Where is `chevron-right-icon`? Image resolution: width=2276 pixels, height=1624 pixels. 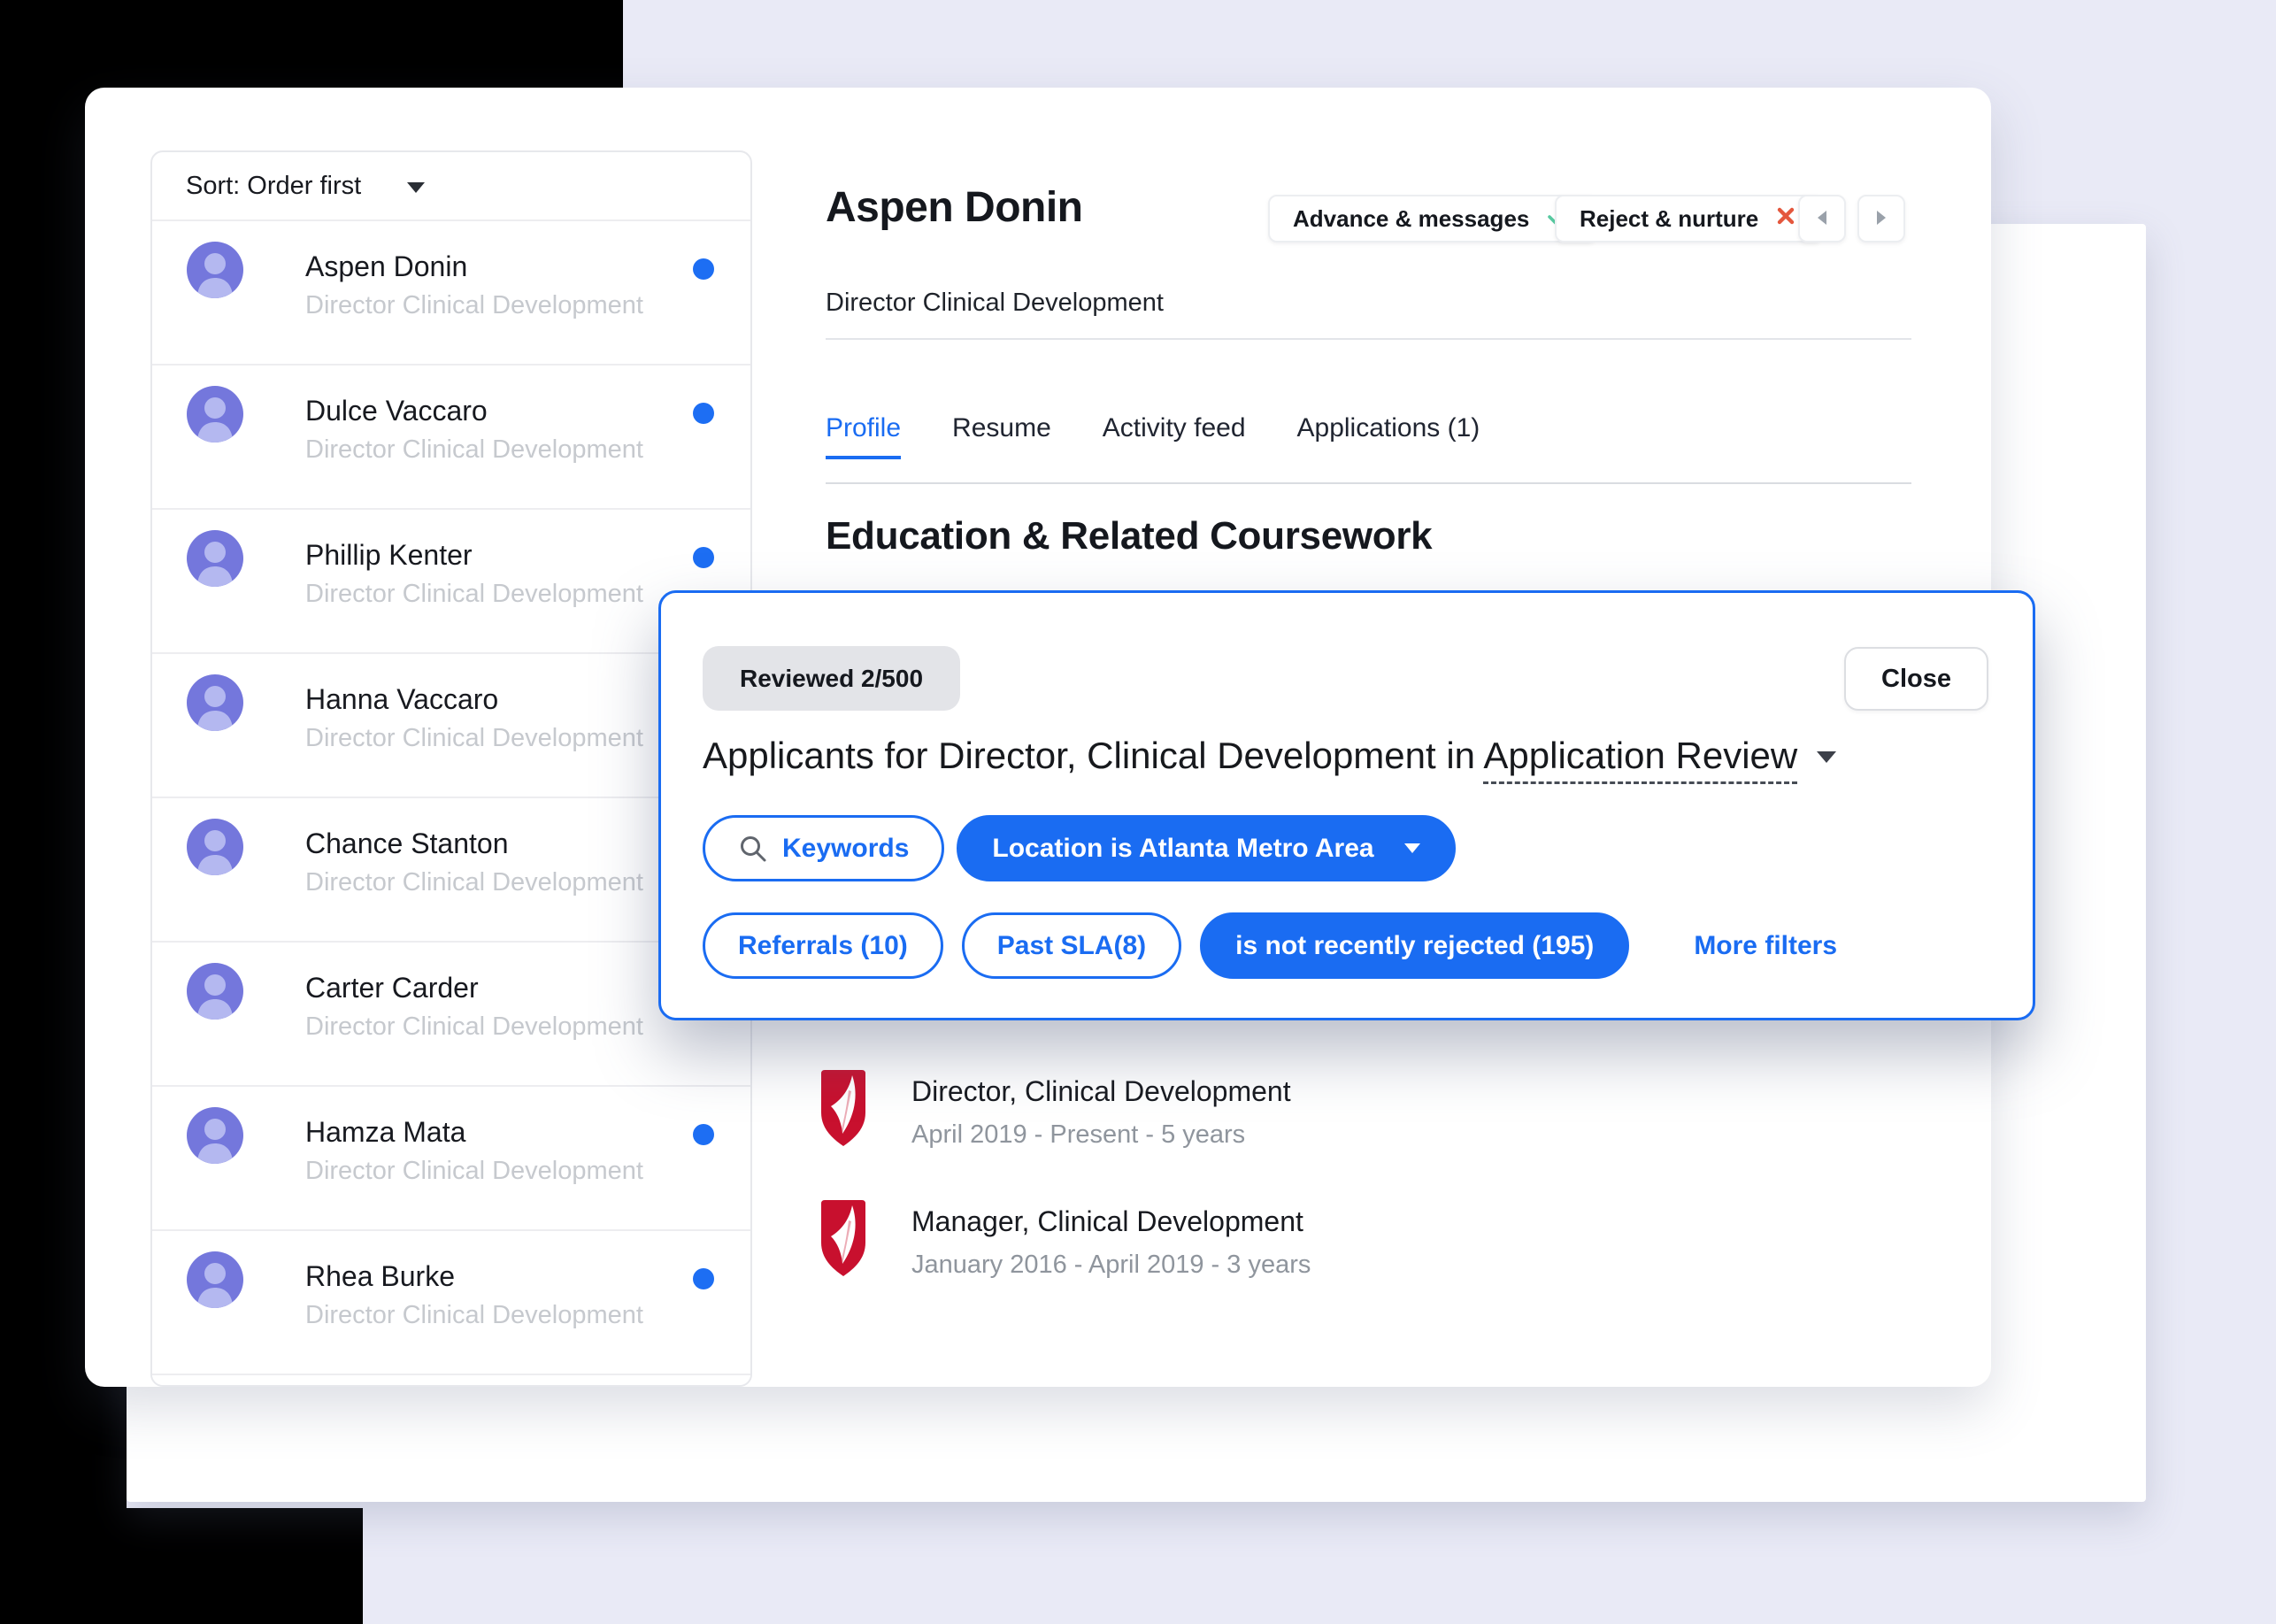 chevron-right-icon is located at coordinates (1881, 219).